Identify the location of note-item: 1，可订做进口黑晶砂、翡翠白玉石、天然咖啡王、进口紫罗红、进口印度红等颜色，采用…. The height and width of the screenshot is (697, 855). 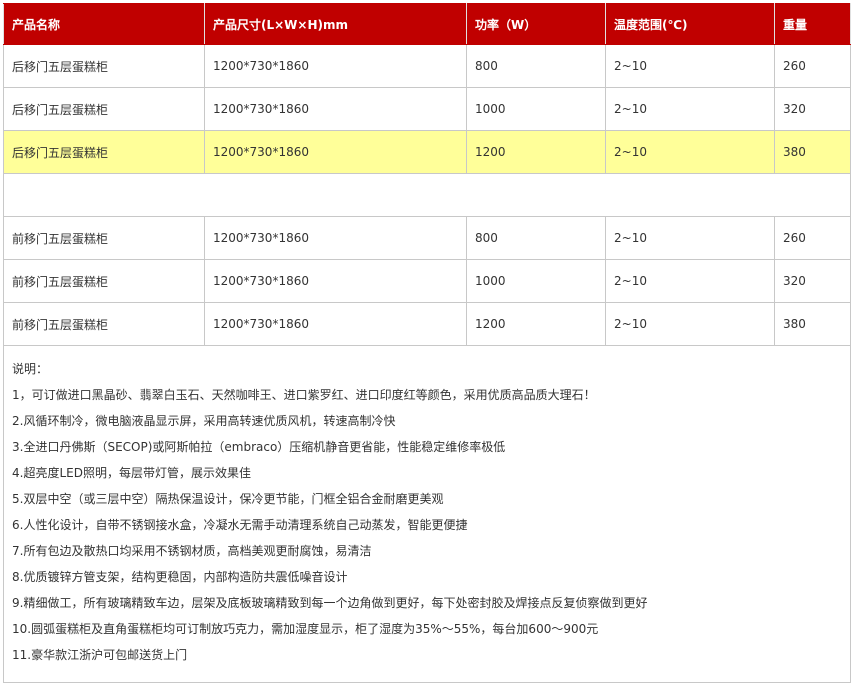
(304, 395).